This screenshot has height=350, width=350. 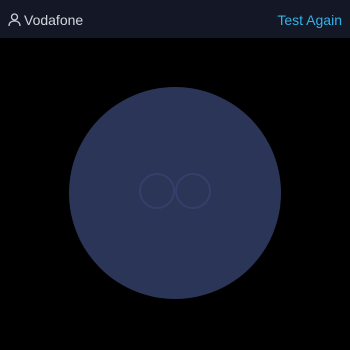 I want to click on user-icon, so click(x=14, y=20).